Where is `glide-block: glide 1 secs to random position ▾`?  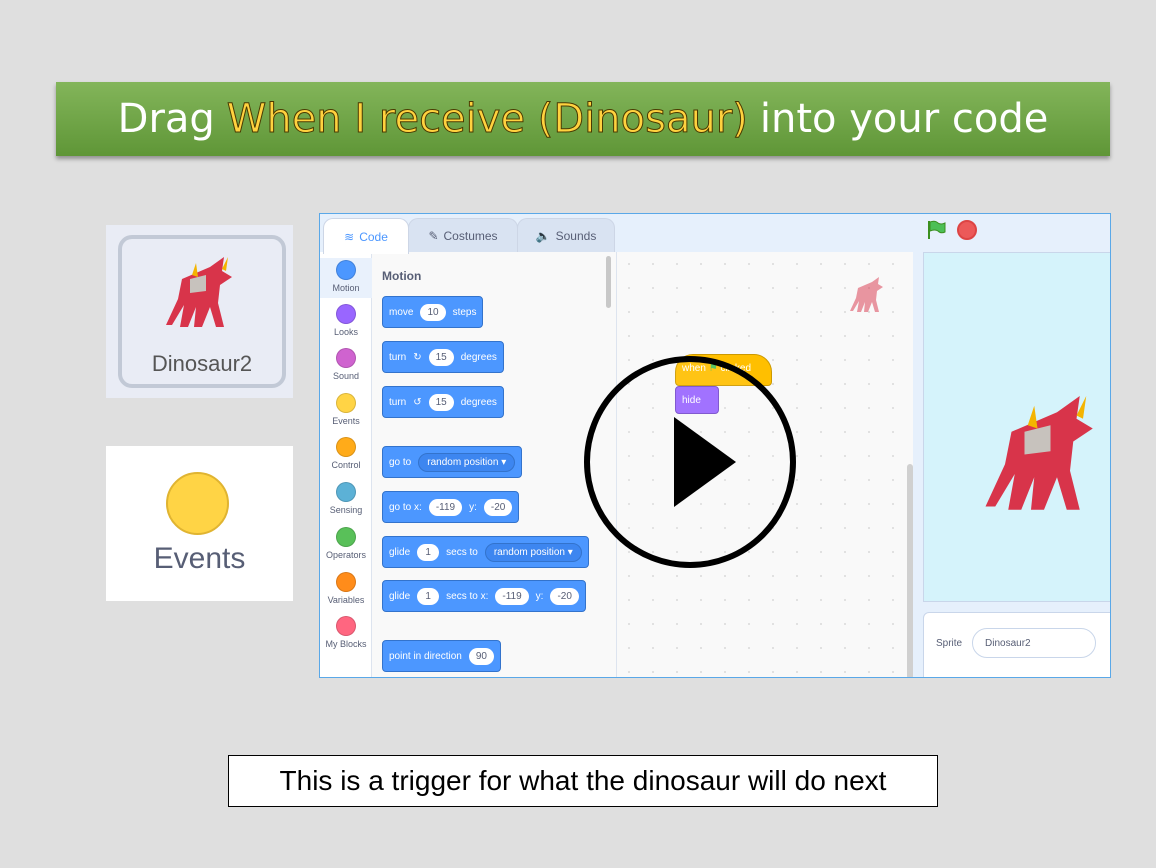
glide-block: glide 1 secs to random position ▾ is located at coordinates (485, 552).